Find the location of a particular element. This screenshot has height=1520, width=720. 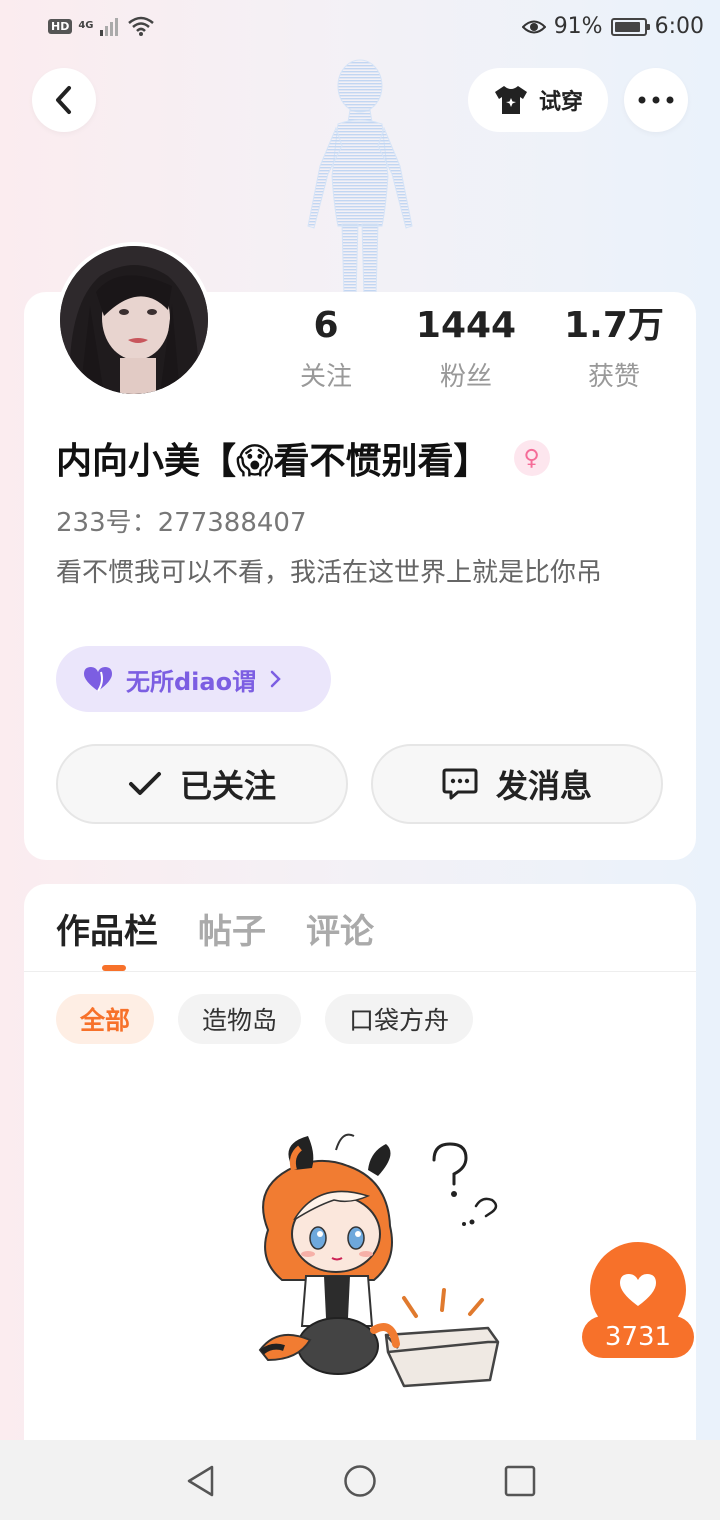

check-icon is located at coordinates (144, 783).